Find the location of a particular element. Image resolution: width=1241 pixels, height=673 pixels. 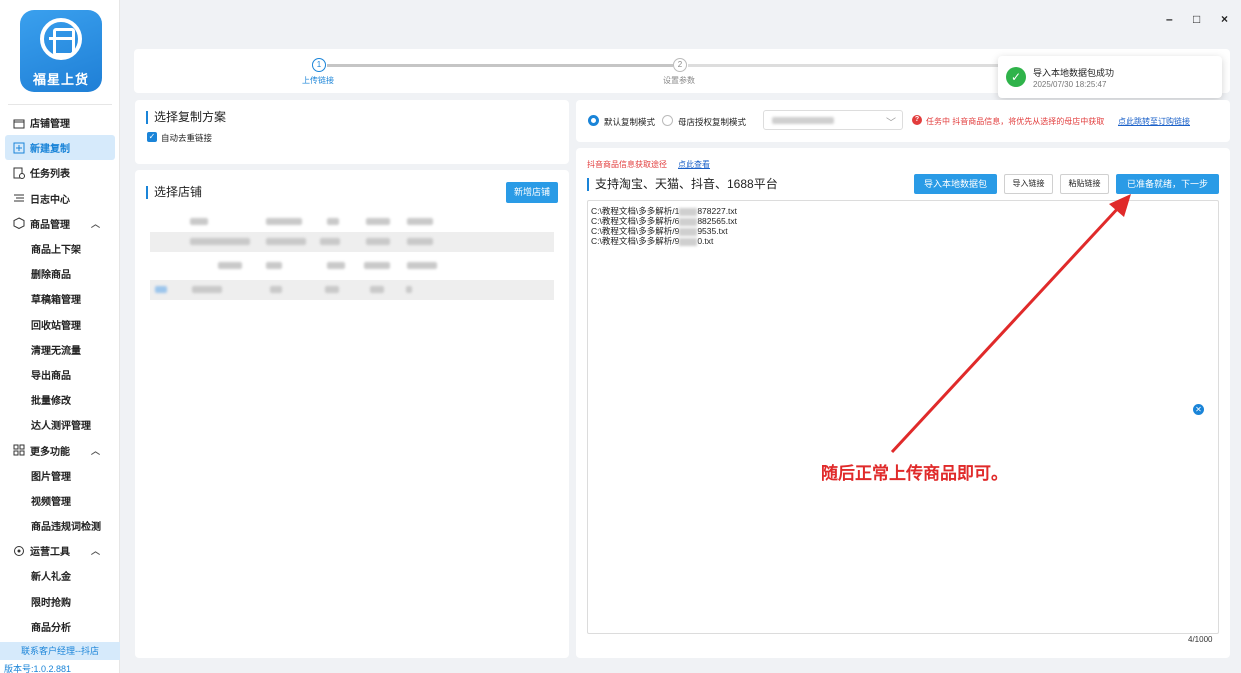

sidebar-item-review: 达人测评管理 is located at coordinates (60, 424).